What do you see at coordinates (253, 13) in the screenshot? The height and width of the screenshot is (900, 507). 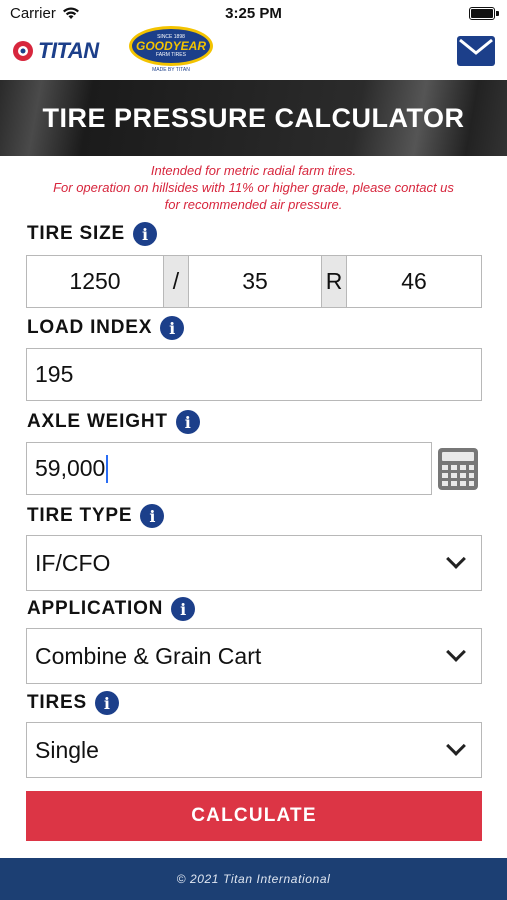 I see `status-time: 3:25 PM` at bounding box center [253, 13].